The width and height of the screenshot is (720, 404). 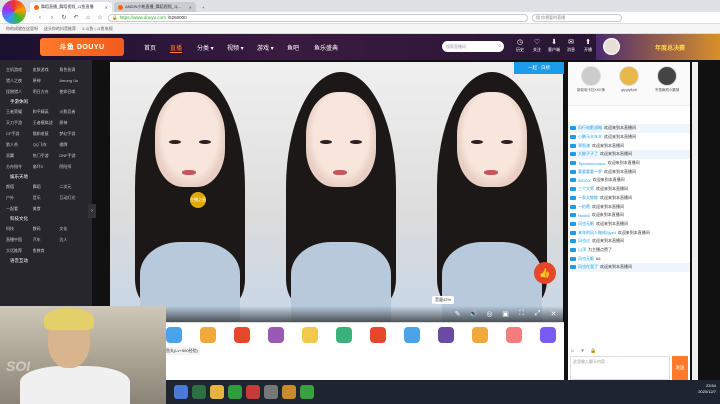 I want to click on chat-username: 风也无眠, so click(x=586, y=259).